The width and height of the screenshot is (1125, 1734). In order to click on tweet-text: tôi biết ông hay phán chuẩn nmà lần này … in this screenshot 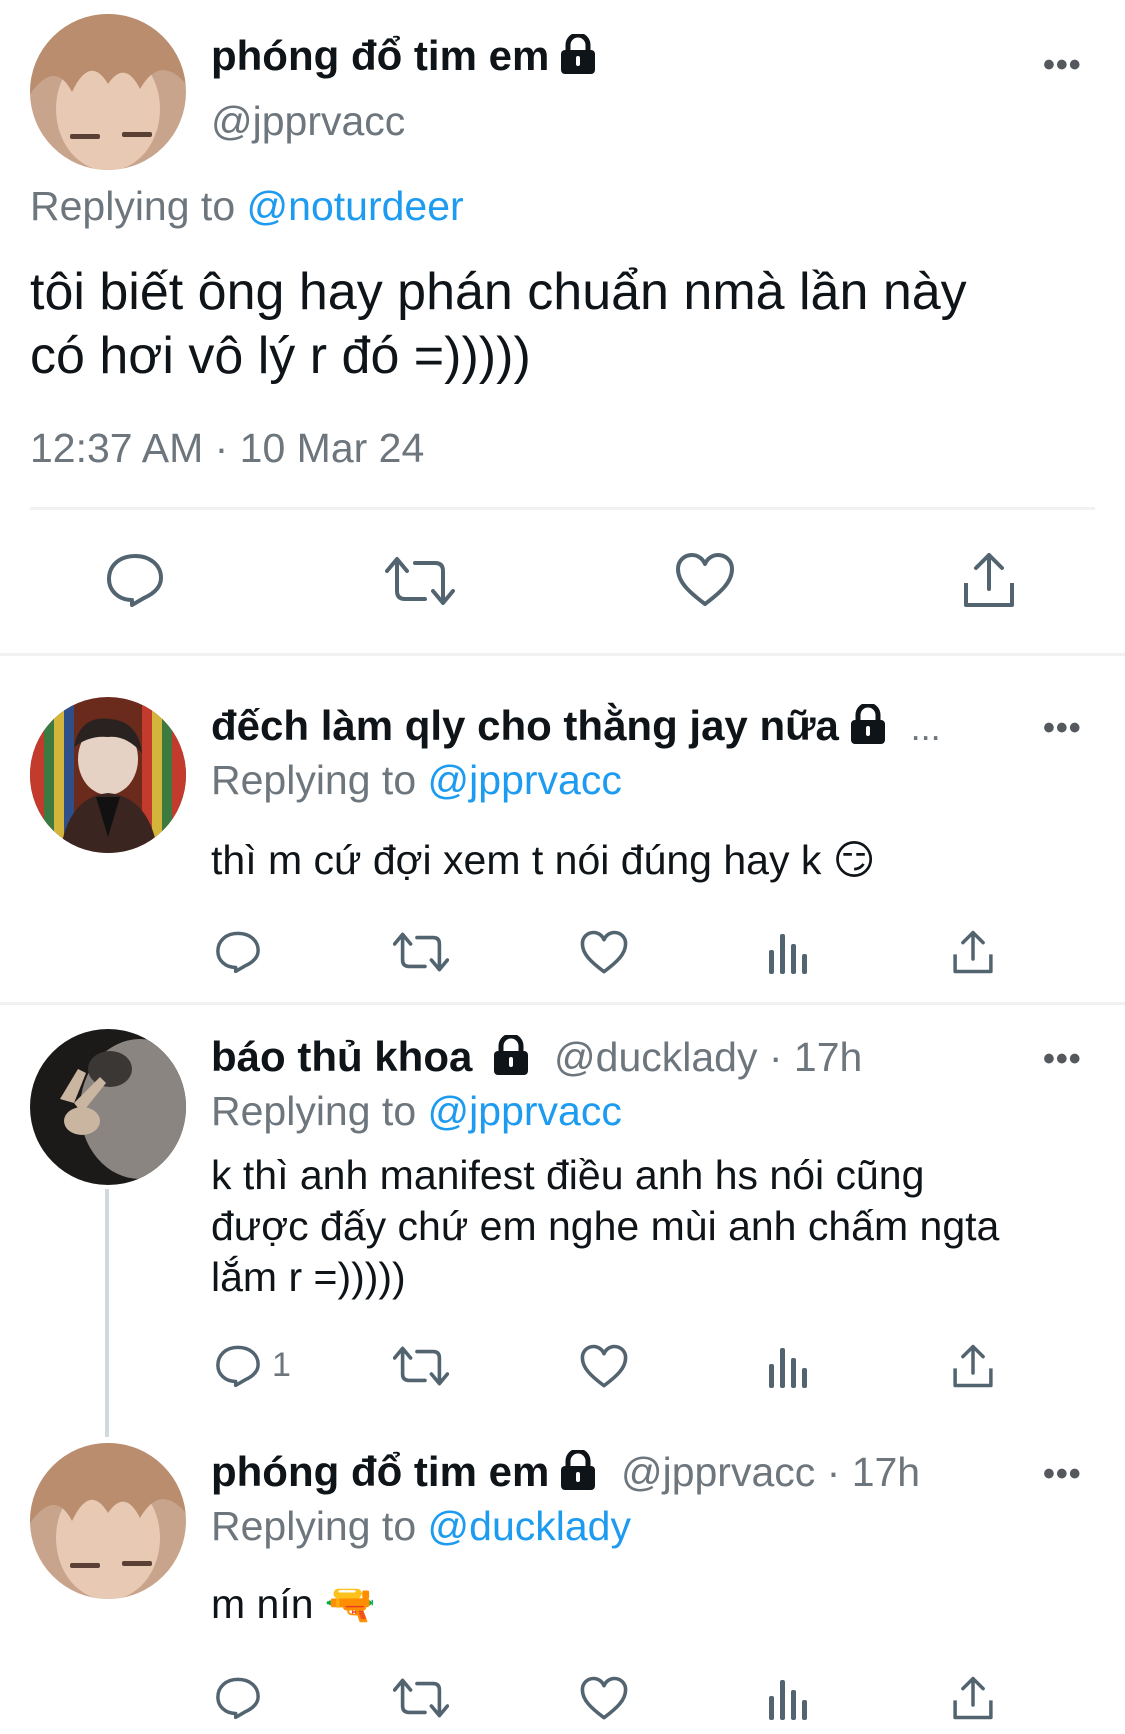, I will do `click(498, 324)`.